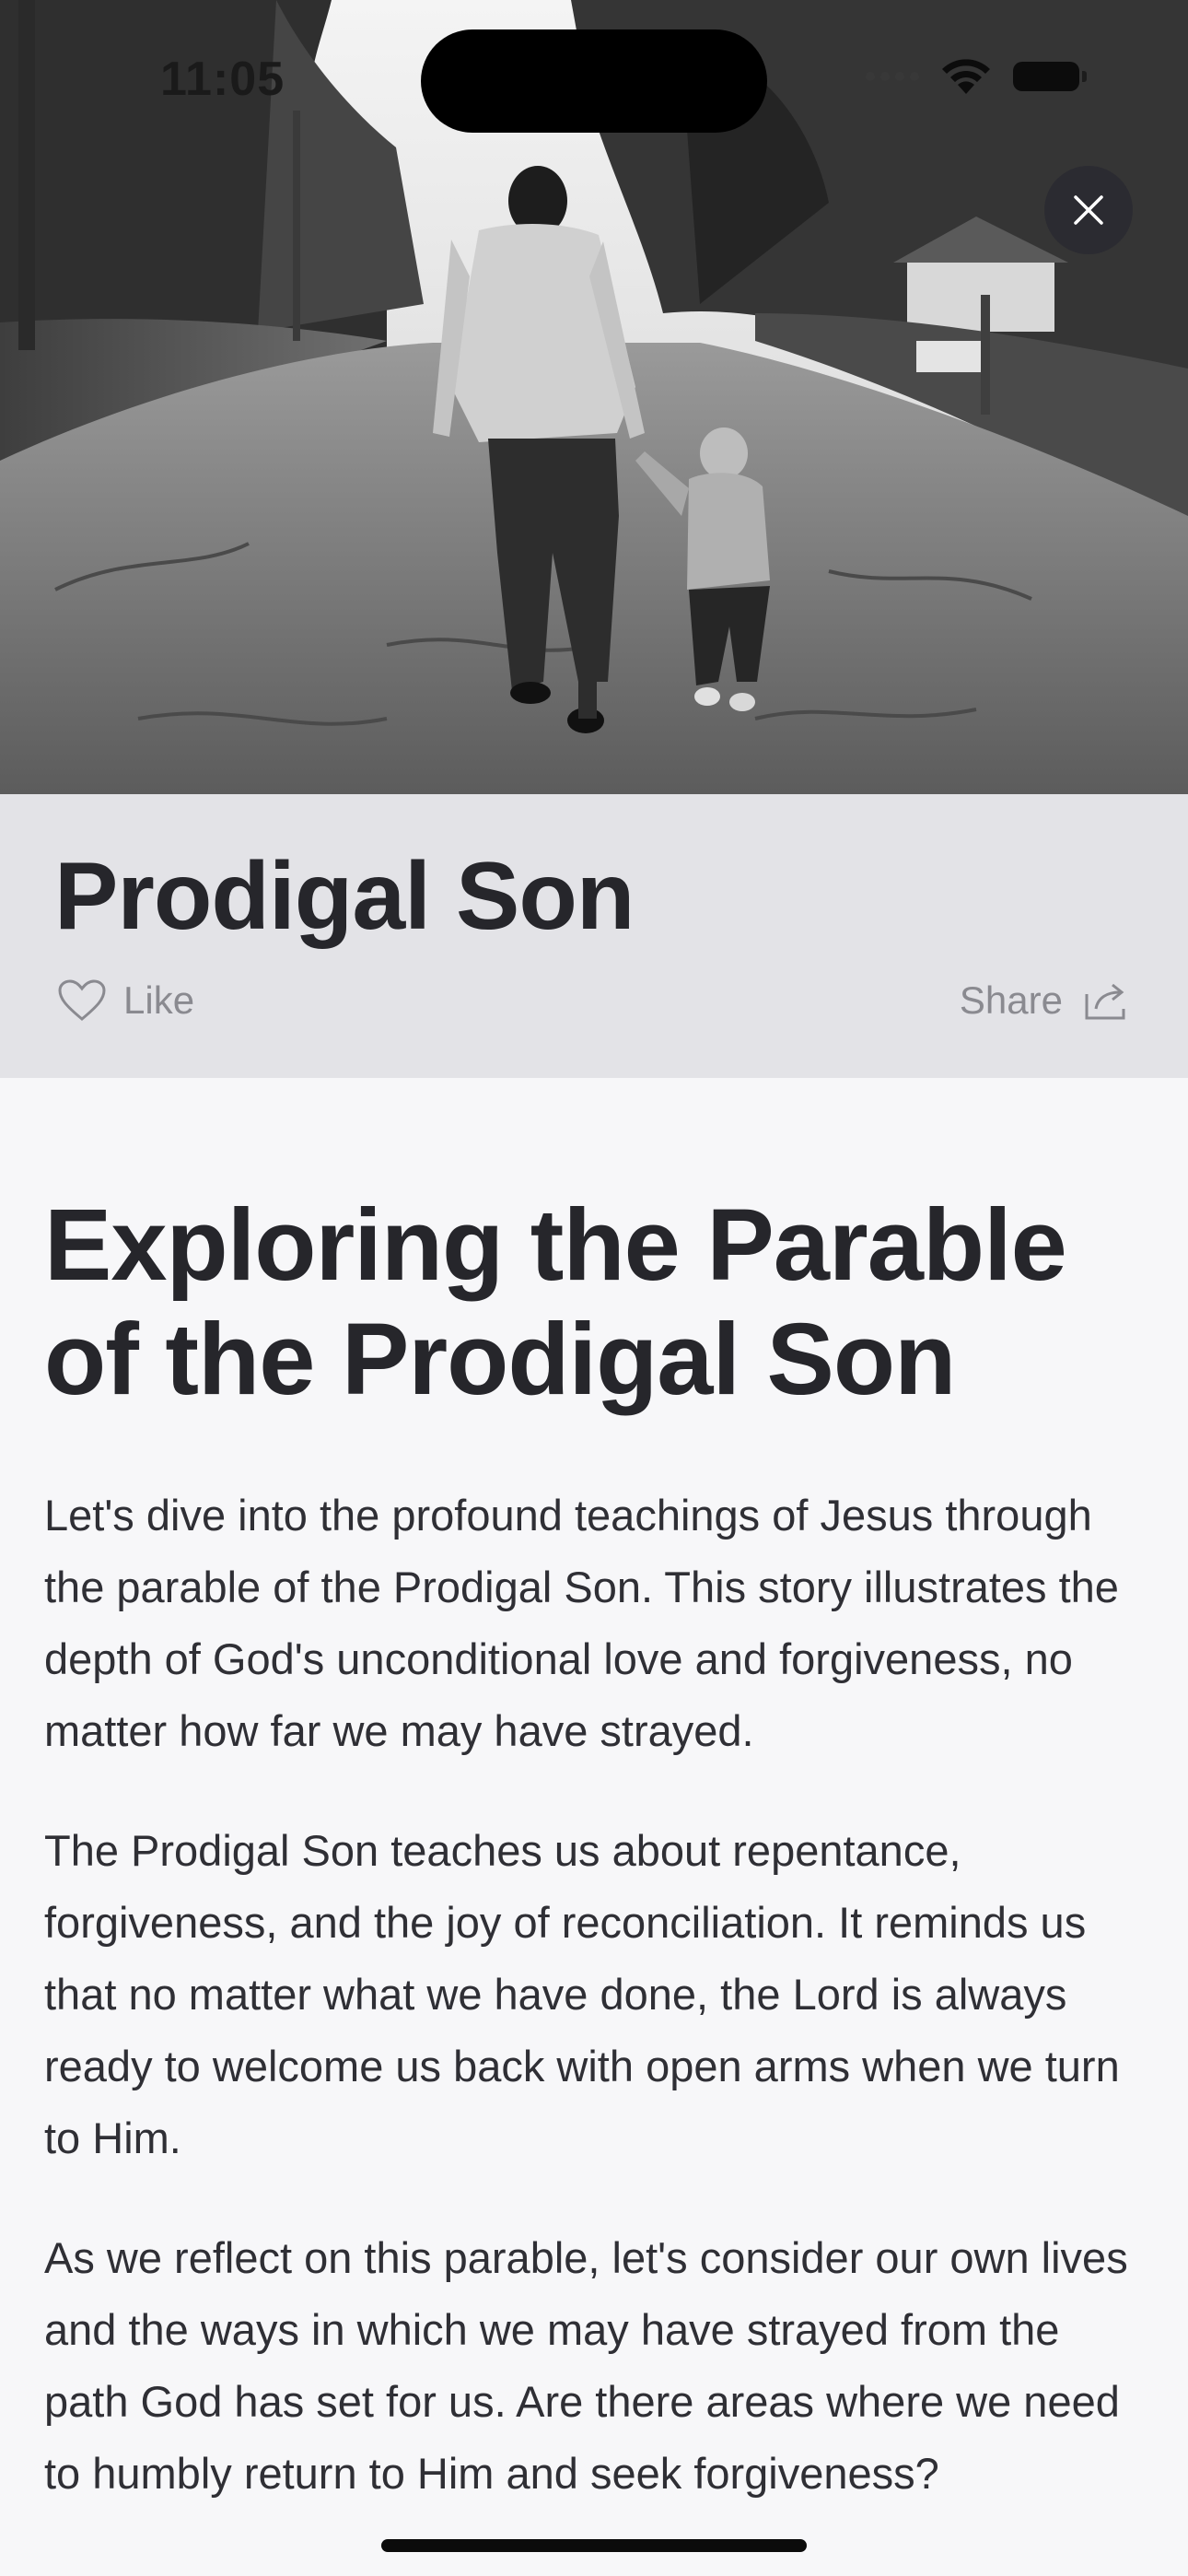 Image resolution: width=1188 pixels, height=2576 pixels. Describe the element at coordinates (159, 1000) in the screenshot. I see `like-label: Like` at that location.